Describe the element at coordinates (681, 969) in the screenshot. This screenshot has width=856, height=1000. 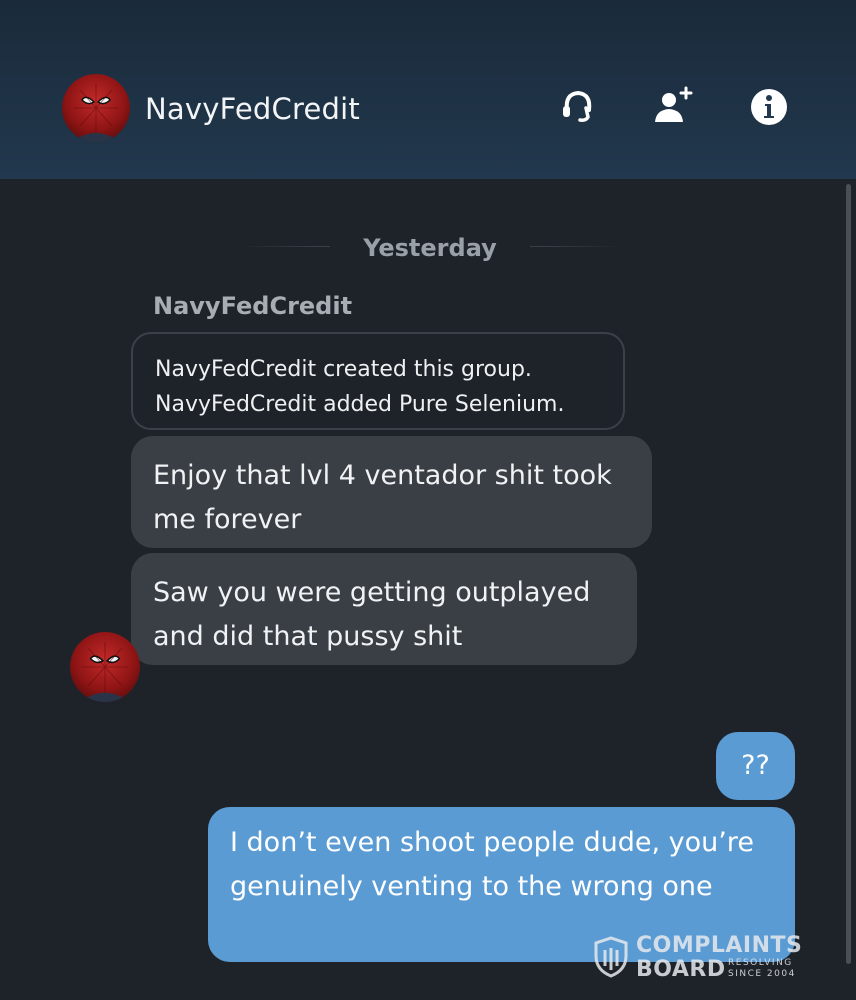
I see `watermark-line2: BOARD` at that location.